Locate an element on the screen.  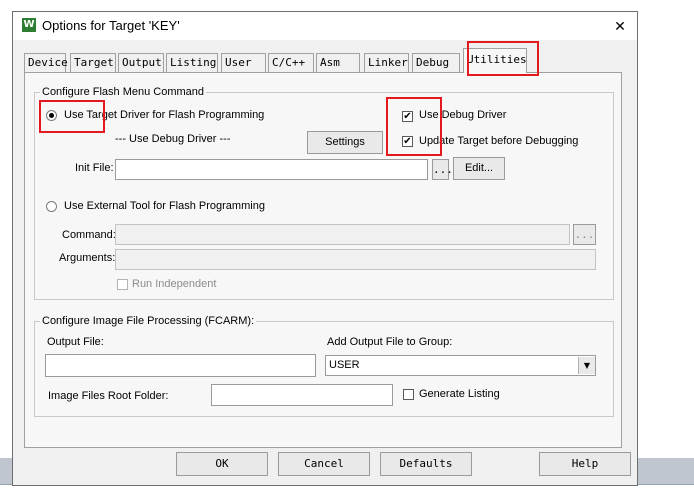
tab-debug: Debug is located at coordinates (436, 62).